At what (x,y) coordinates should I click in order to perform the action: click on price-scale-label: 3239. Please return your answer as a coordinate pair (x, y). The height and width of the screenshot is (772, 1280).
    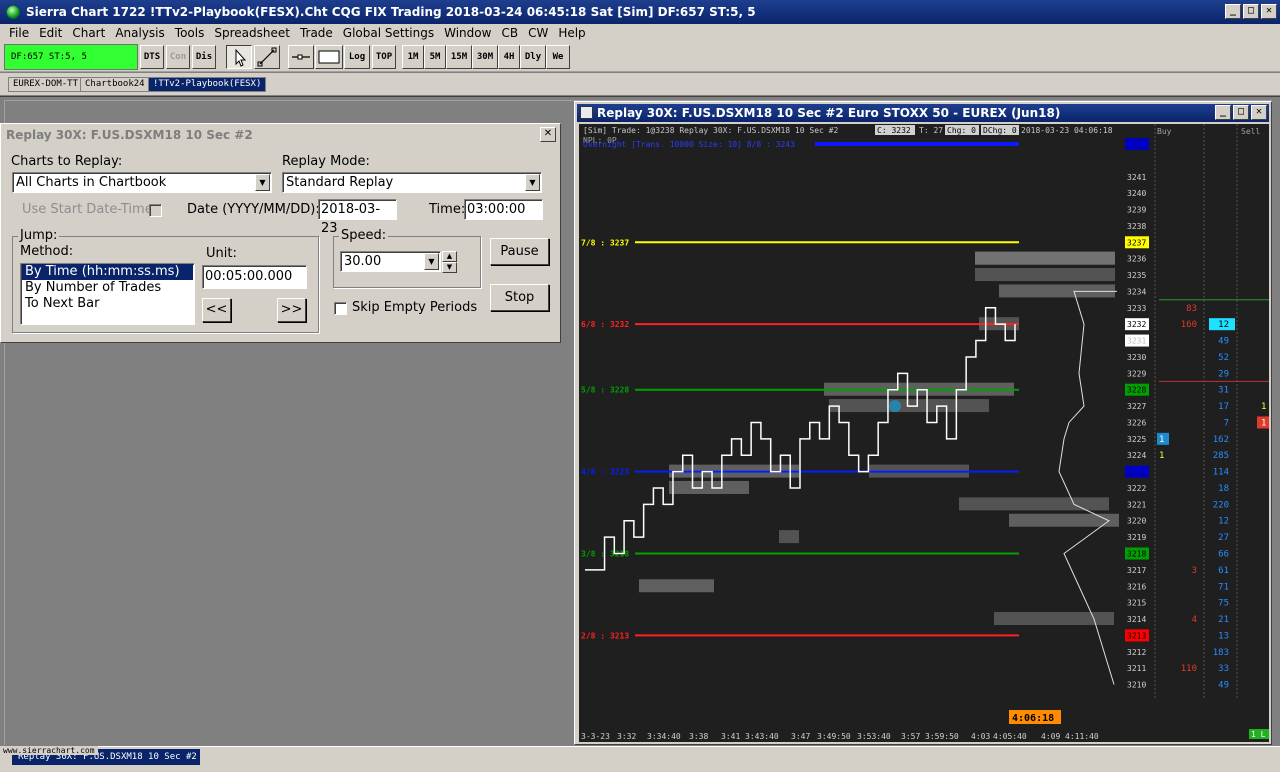
    Looking at the image, I should click on (1136, 210).